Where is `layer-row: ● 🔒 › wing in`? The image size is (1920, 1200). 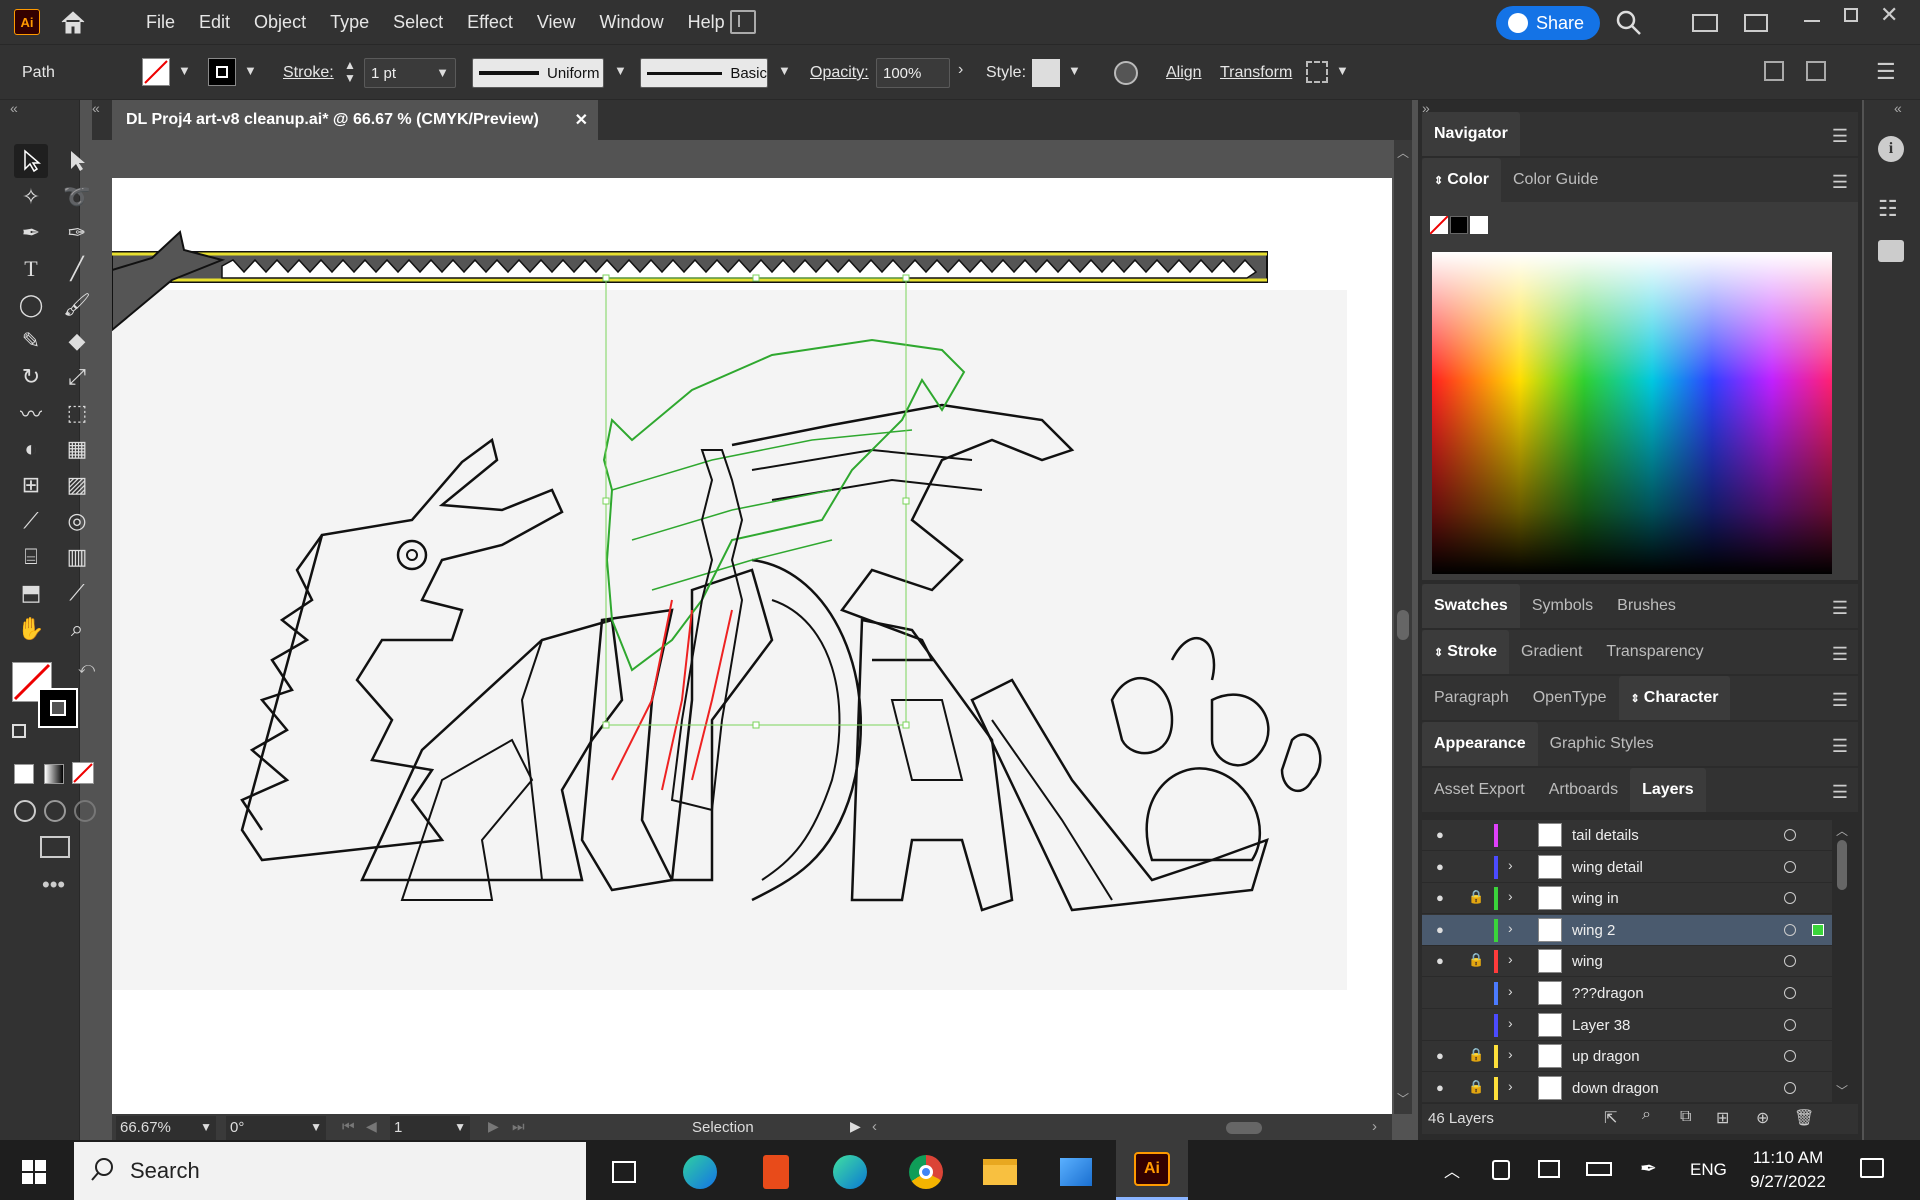 layer-row: ● 🔒 › wing in is located at coordinates (1627, 899).